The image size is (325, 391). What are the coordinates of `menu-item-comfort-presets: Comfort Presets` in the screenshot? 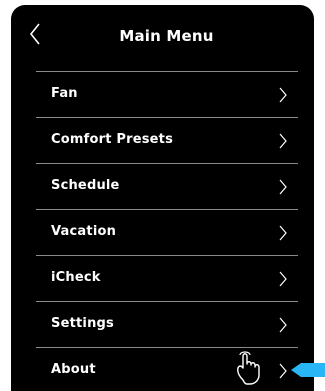 It's located at (167, 140).